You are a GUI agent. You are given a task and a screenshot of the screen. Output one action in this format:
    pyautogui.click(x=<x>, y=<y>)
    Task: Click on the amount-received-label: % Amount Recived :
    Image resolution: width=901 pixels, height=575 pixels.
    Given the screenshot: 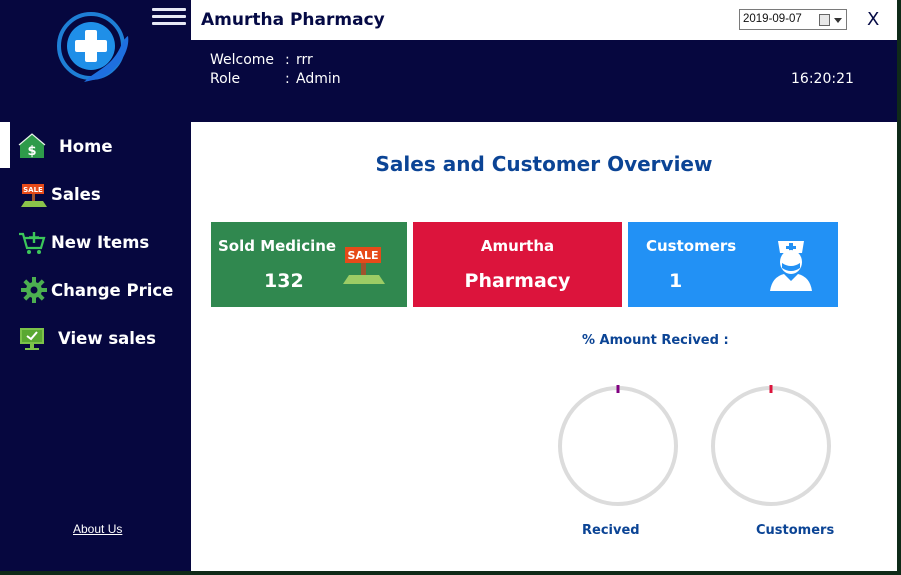 What is the action you would take?
    pyautogui.click(x=655, y=340)
    